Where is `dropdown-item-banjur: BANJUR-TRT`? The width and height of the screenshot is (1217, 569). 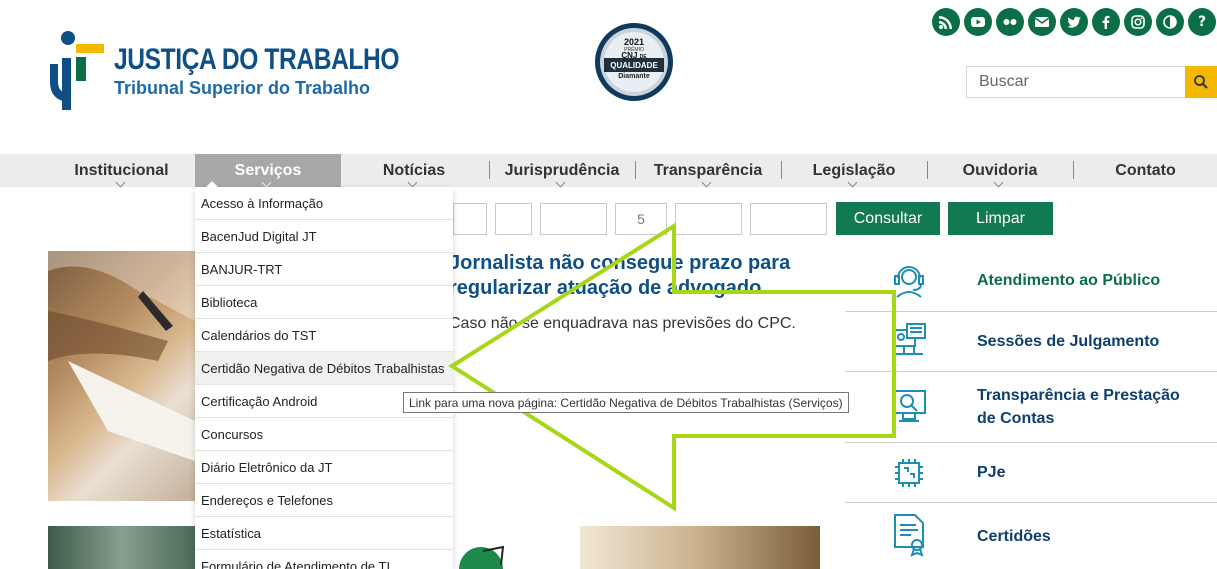 dropdown-item-banjur: BANJUR-TRT is located at coordinates (324, 269).